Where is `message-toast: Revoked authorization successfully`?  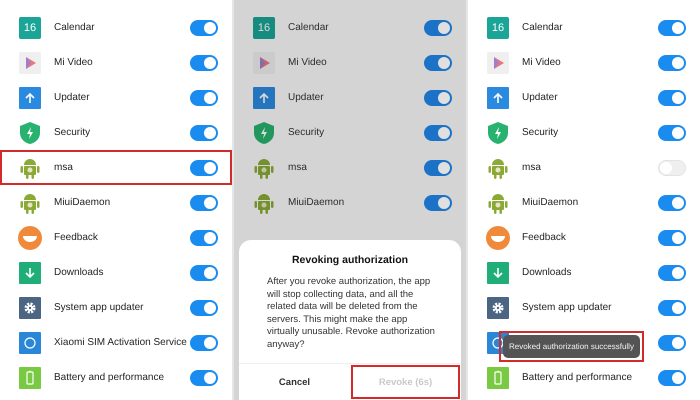 message-toast: Revoked authorization successfully is located at coordinates (571, 346).